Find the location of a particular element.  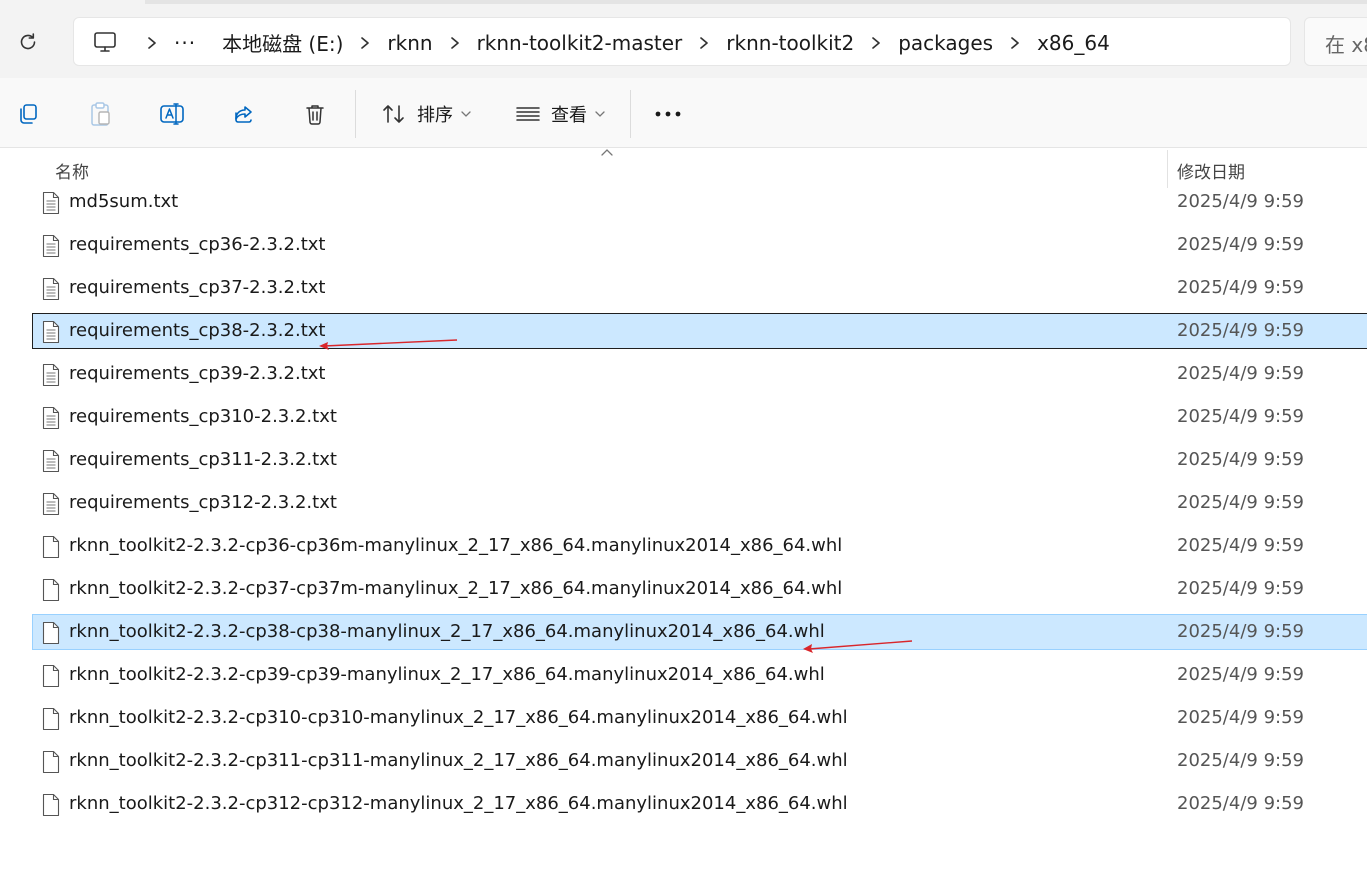

view-list-icon is located at coordinates (528, 114).